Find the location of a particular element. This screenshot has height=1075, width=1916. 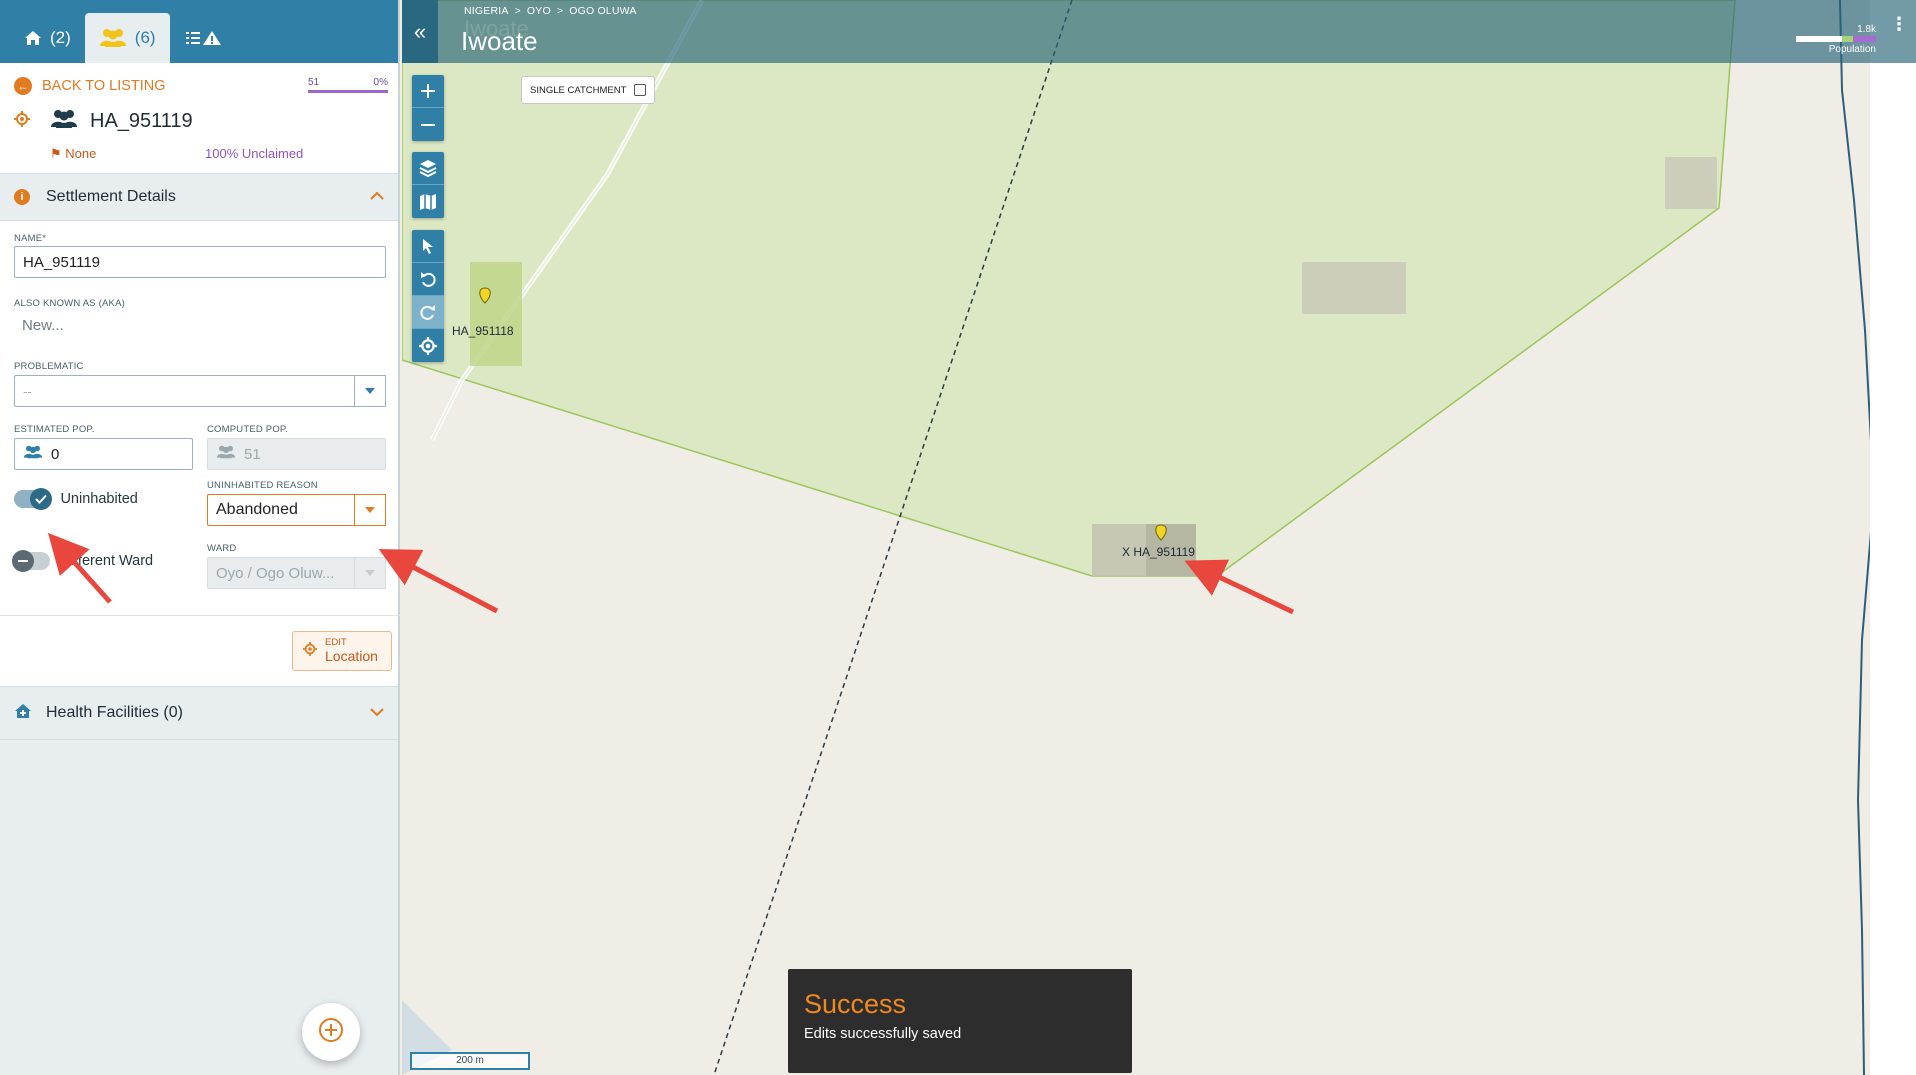

single-catchment-checkbox is located at coordinates (640, 90).